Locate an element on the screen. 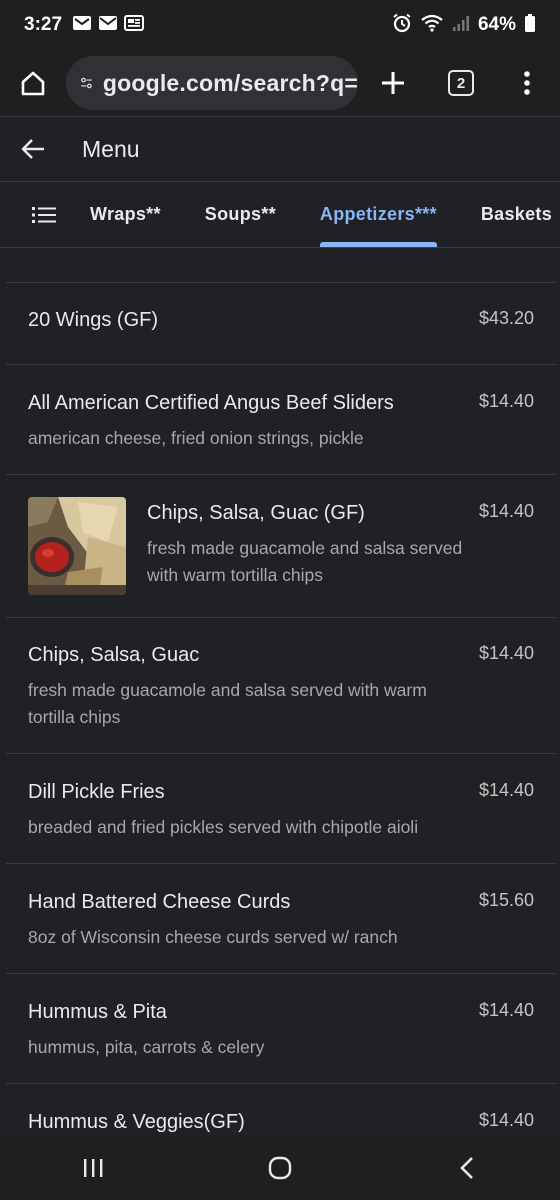  wifi-icon is located at coordinates (432, 25).